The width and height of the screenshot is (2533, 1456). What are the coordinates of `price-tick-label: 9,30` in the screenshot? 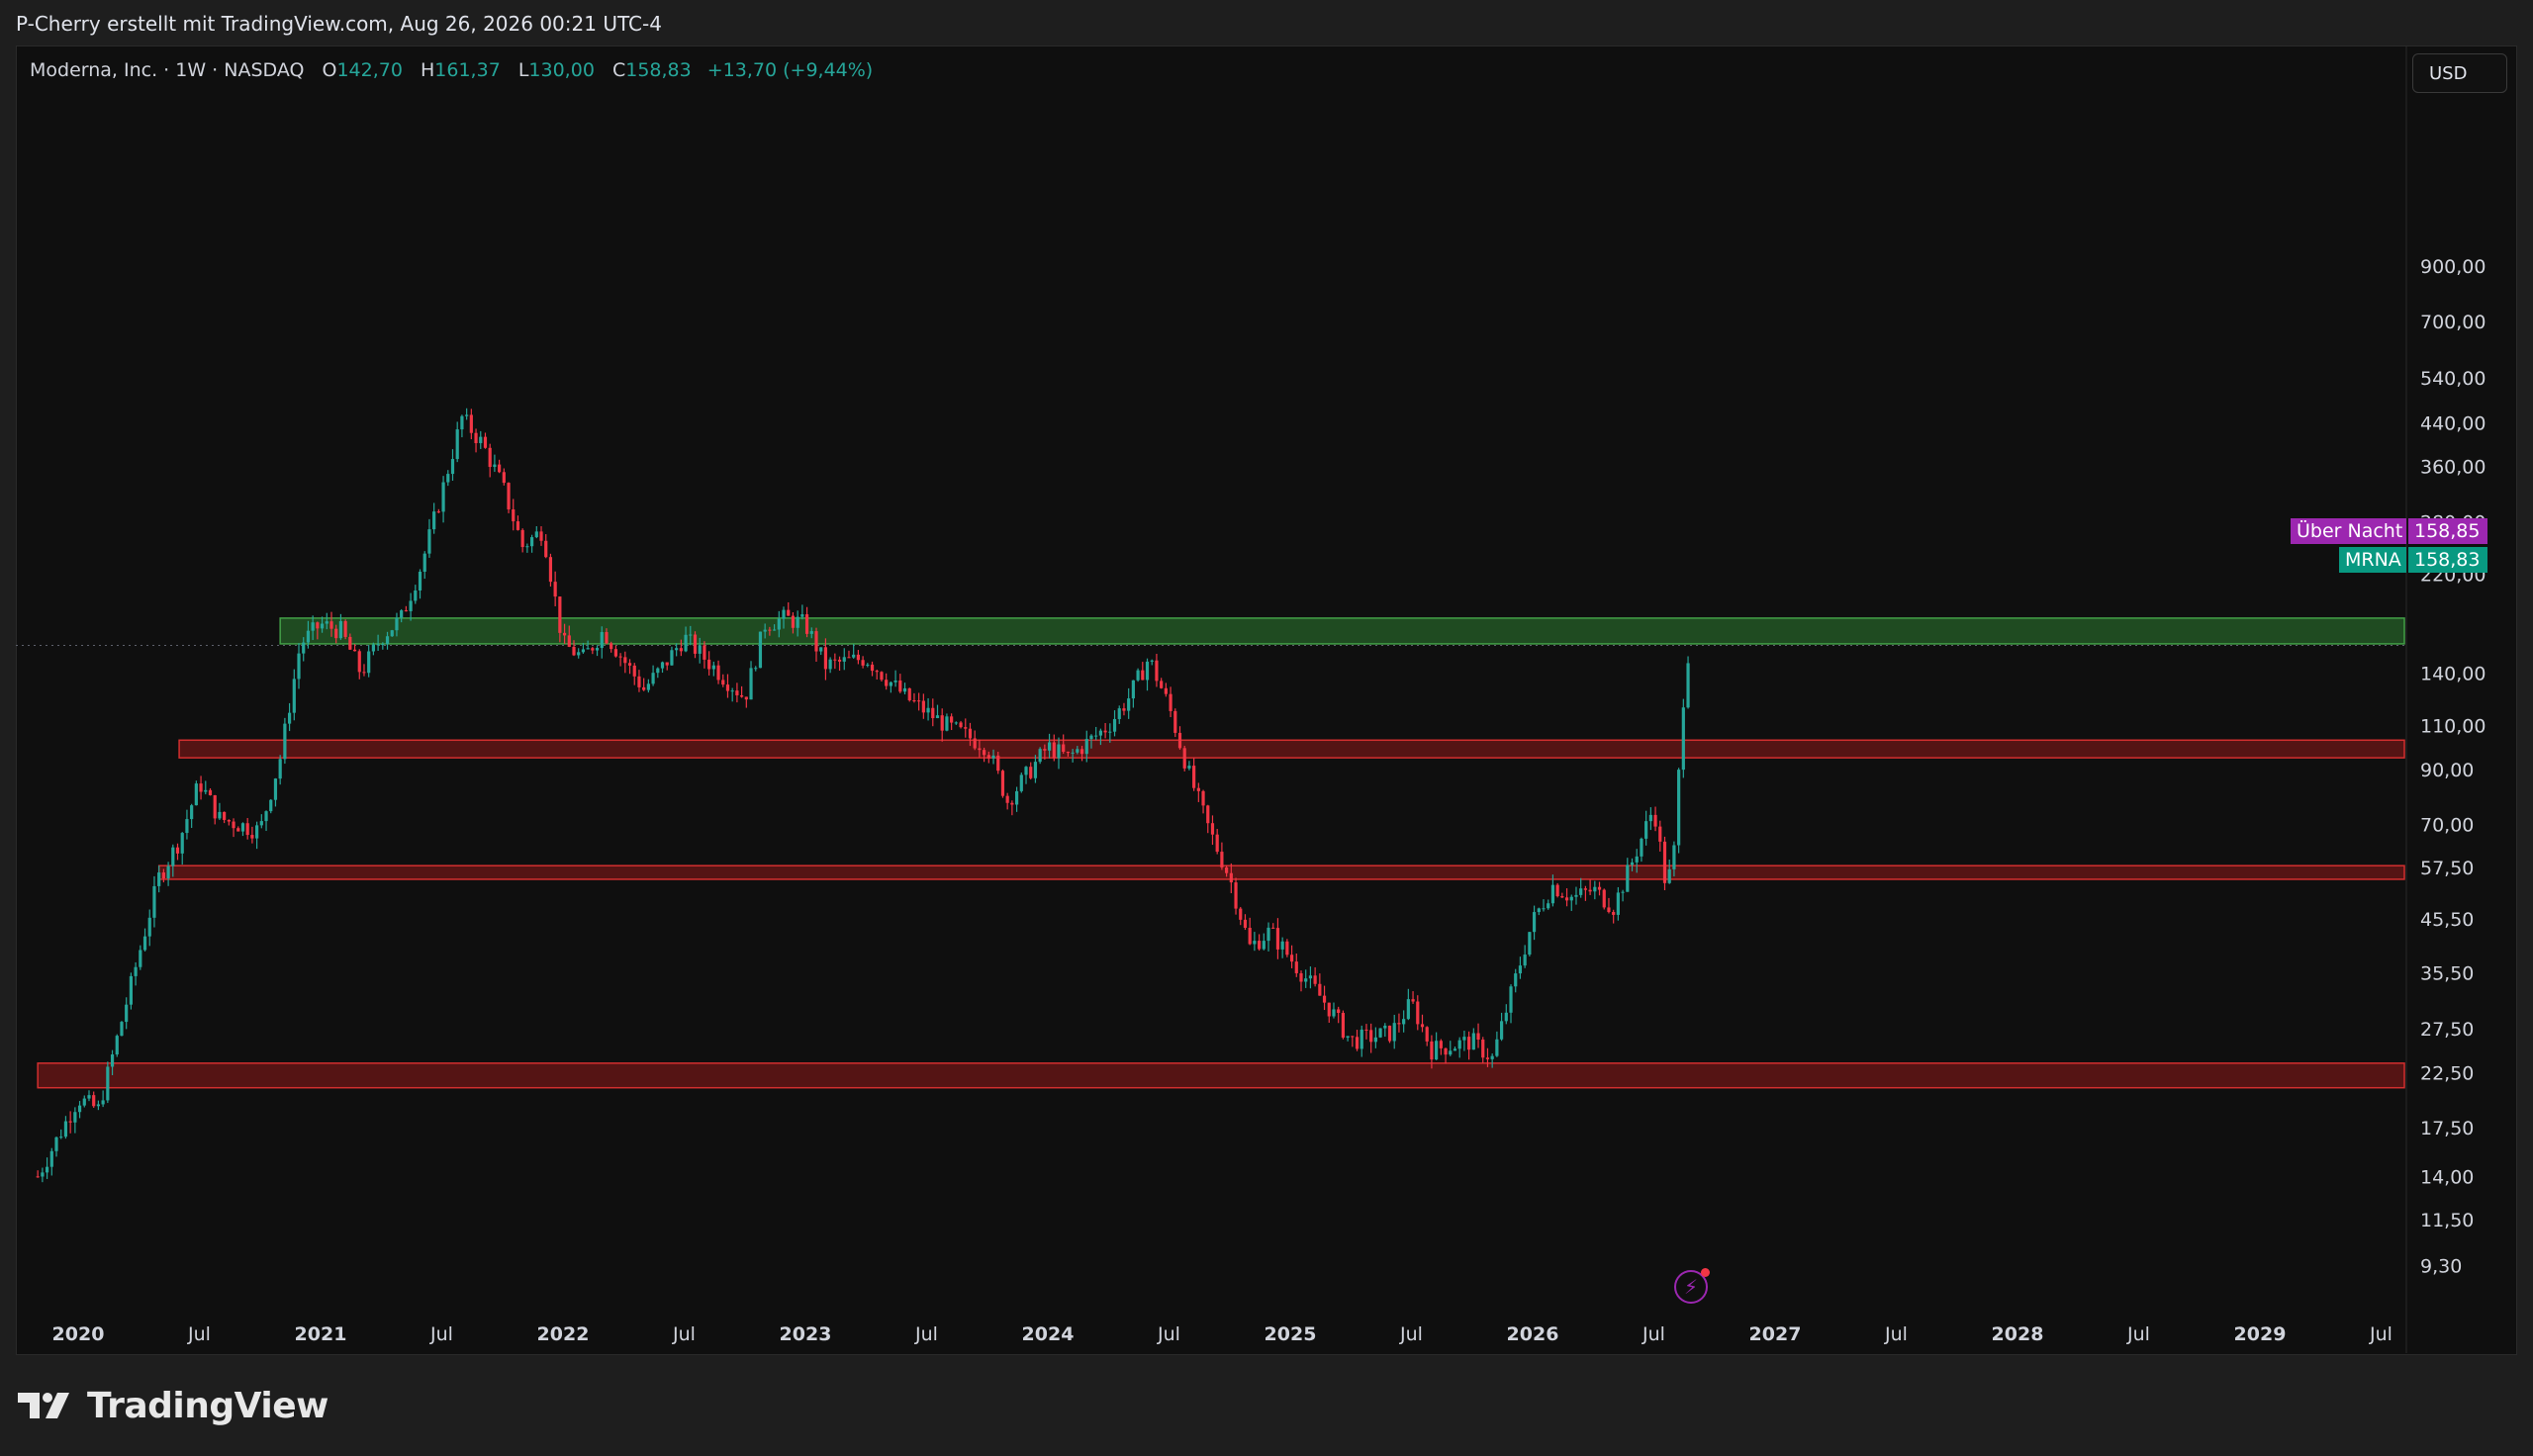 It's located at (2441, 1267).